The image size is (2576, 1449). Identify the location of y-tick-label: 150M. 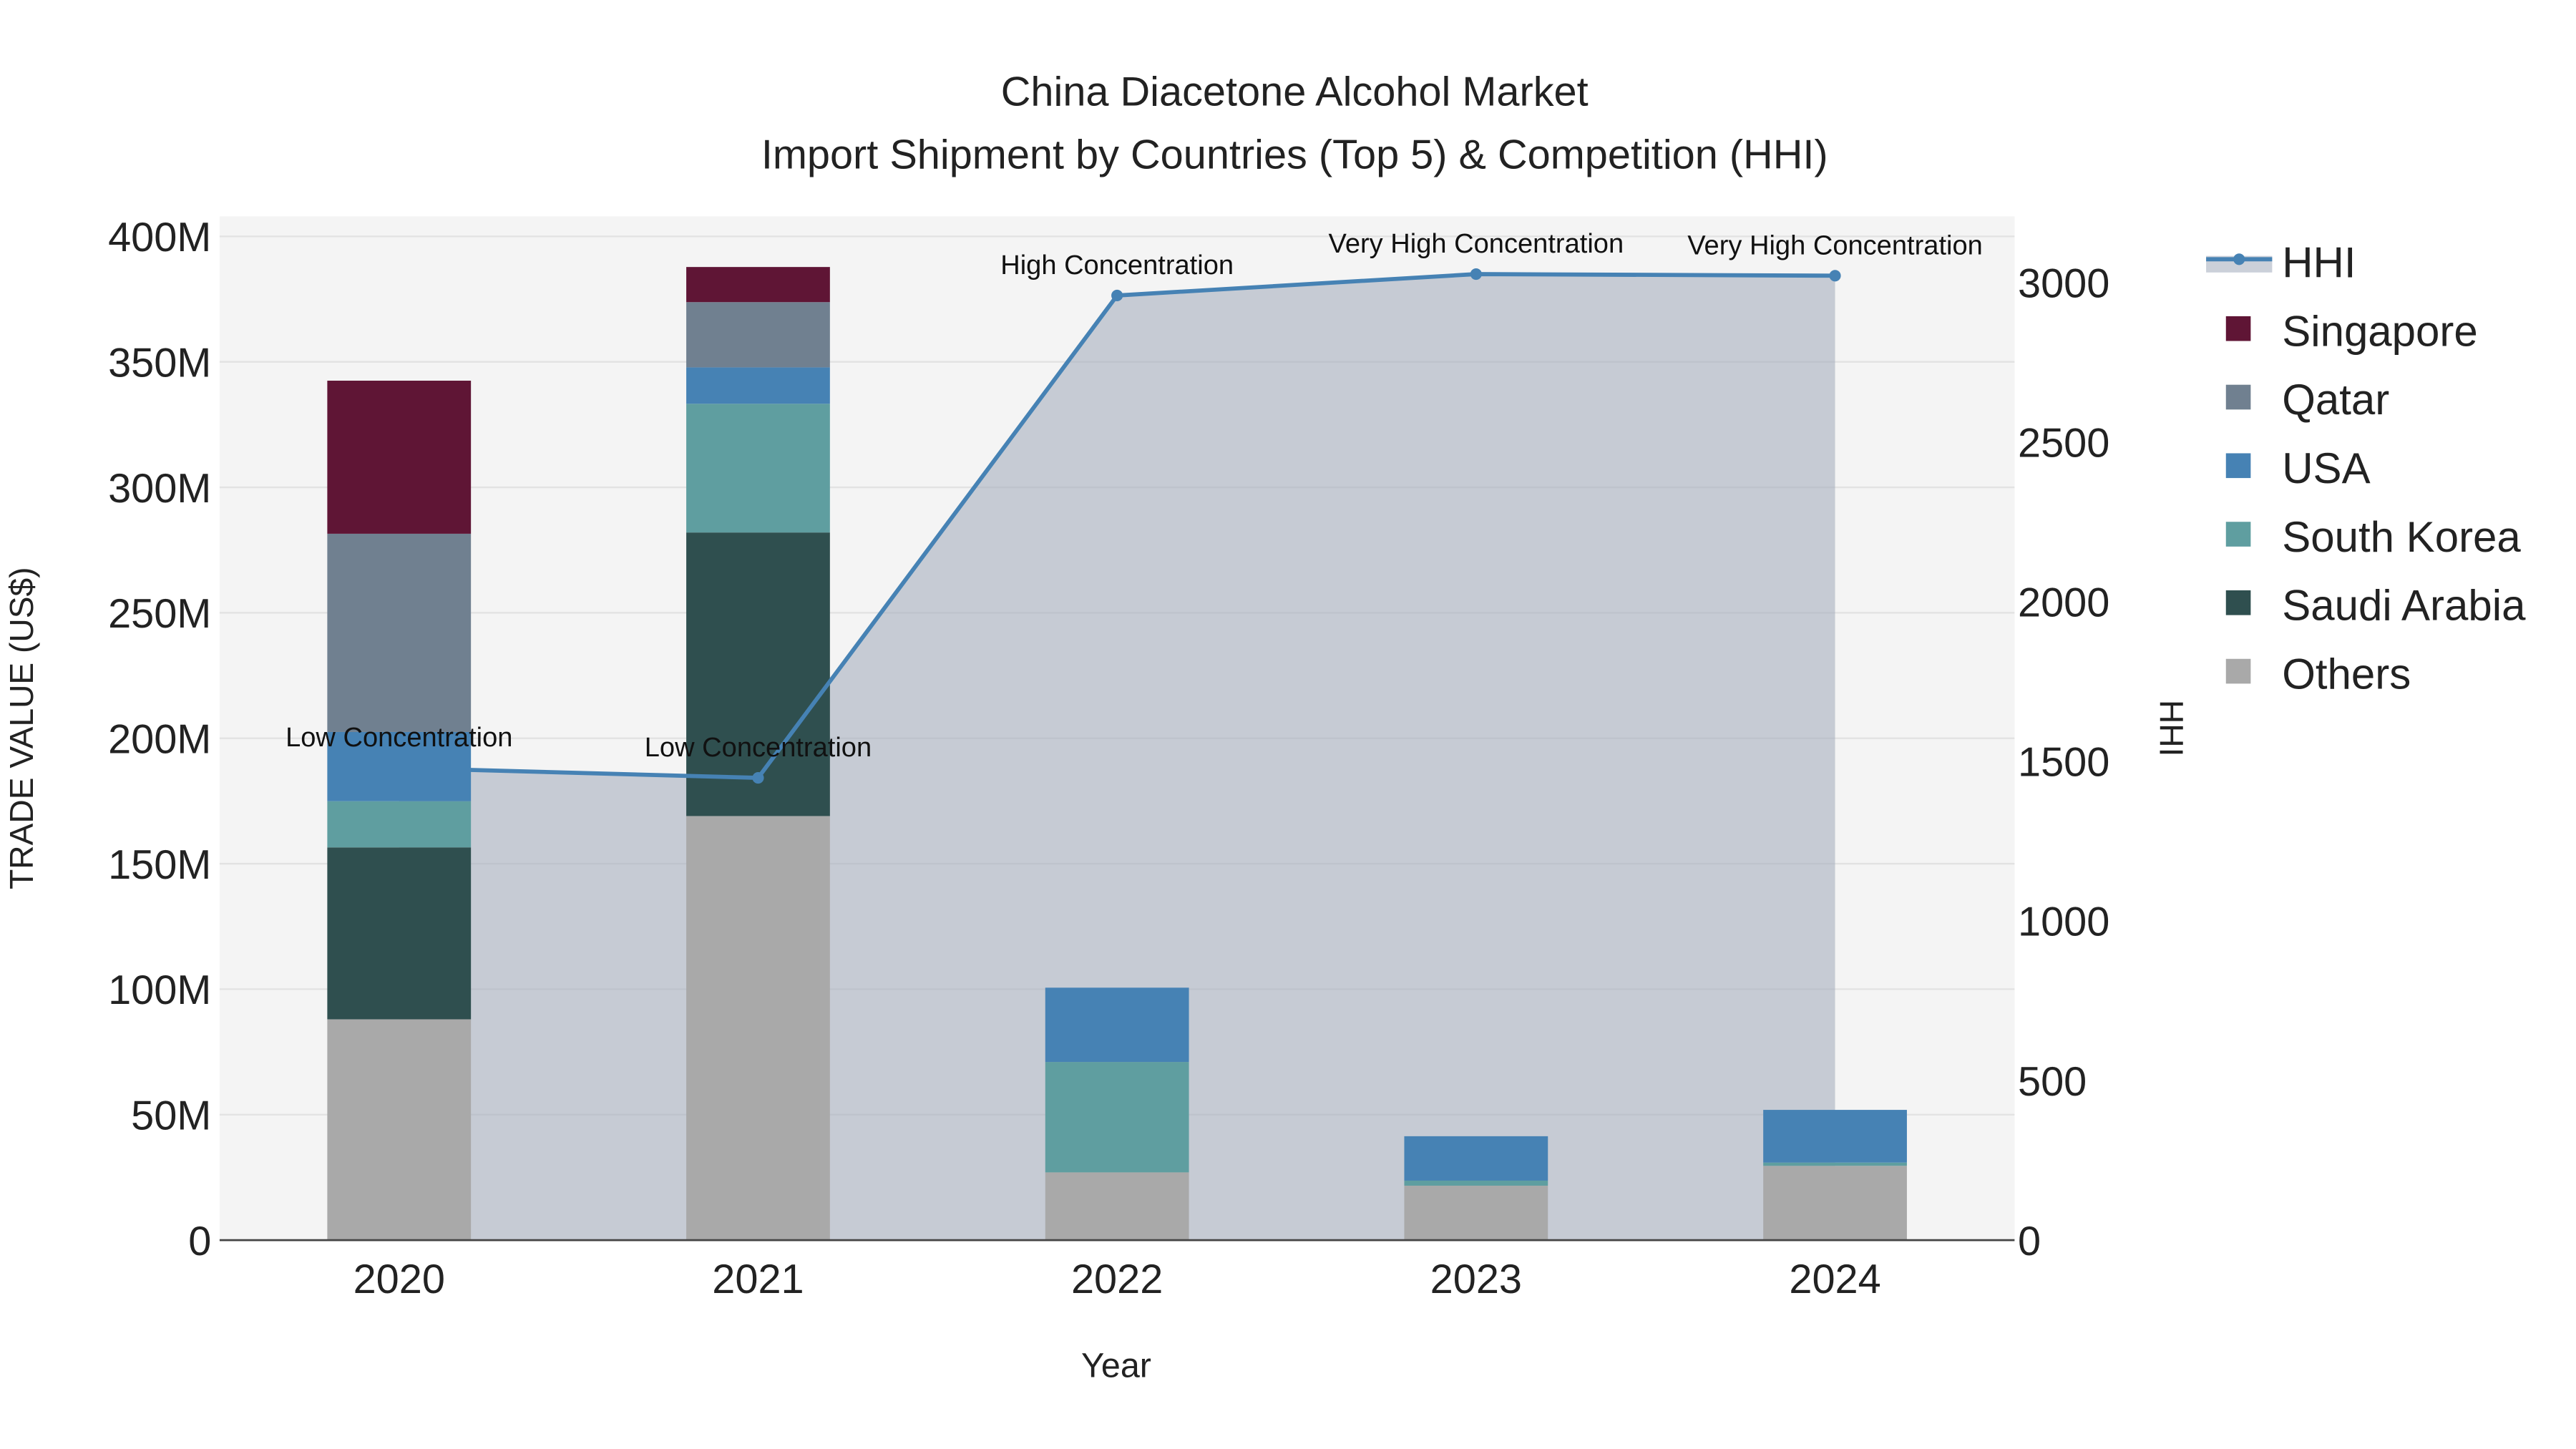
(159, 865).